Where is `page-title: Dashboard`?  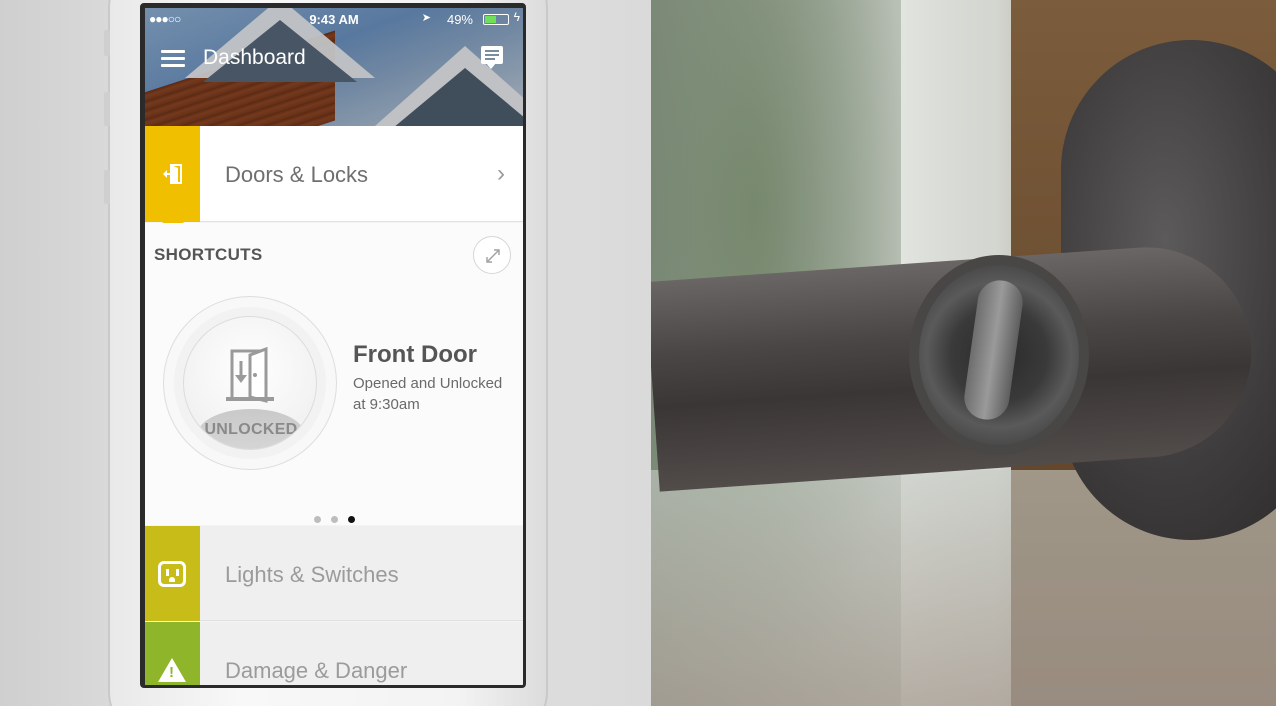 page-title: Dashboard is located at coordinates (254, 57).